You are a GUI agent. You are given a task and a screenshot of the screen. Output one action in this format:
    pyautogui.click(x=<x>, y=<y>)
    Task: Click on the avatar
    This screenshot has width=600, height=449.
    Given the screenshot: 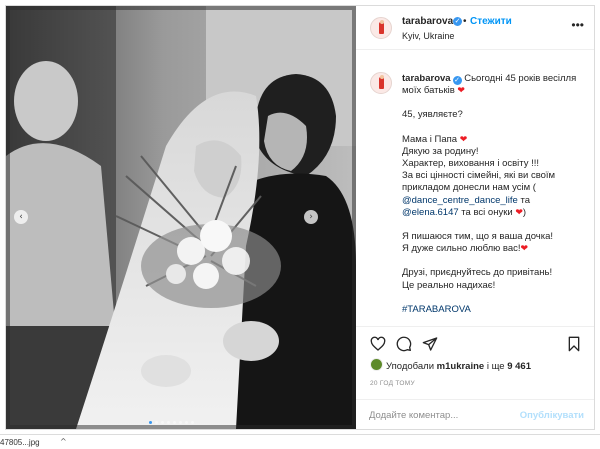 What is the action you would take?
    pyautogui.click(x=381, y=28)
    